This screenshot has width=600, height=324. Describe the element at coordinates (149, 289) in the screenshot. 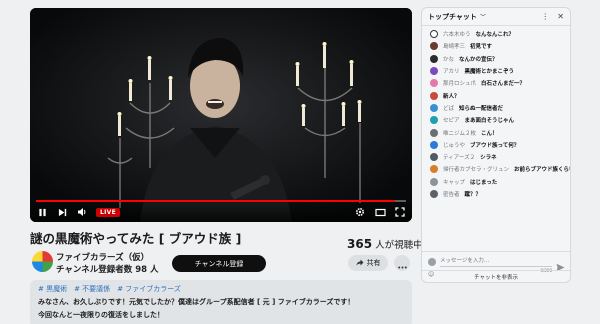

I see `hashtag-link: # ファイブカラーズ` at that location.